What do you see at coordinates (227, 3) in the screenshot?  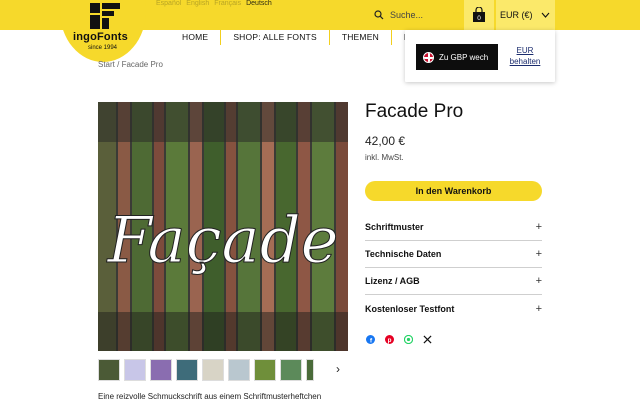 I see `lang-fr: Français` at bounding box center [227, 3].